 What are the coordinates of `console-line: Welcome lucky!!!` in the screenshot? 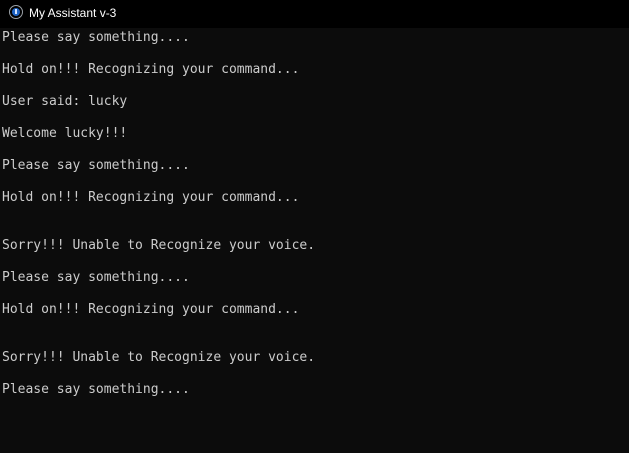 It's located at (65, 133).